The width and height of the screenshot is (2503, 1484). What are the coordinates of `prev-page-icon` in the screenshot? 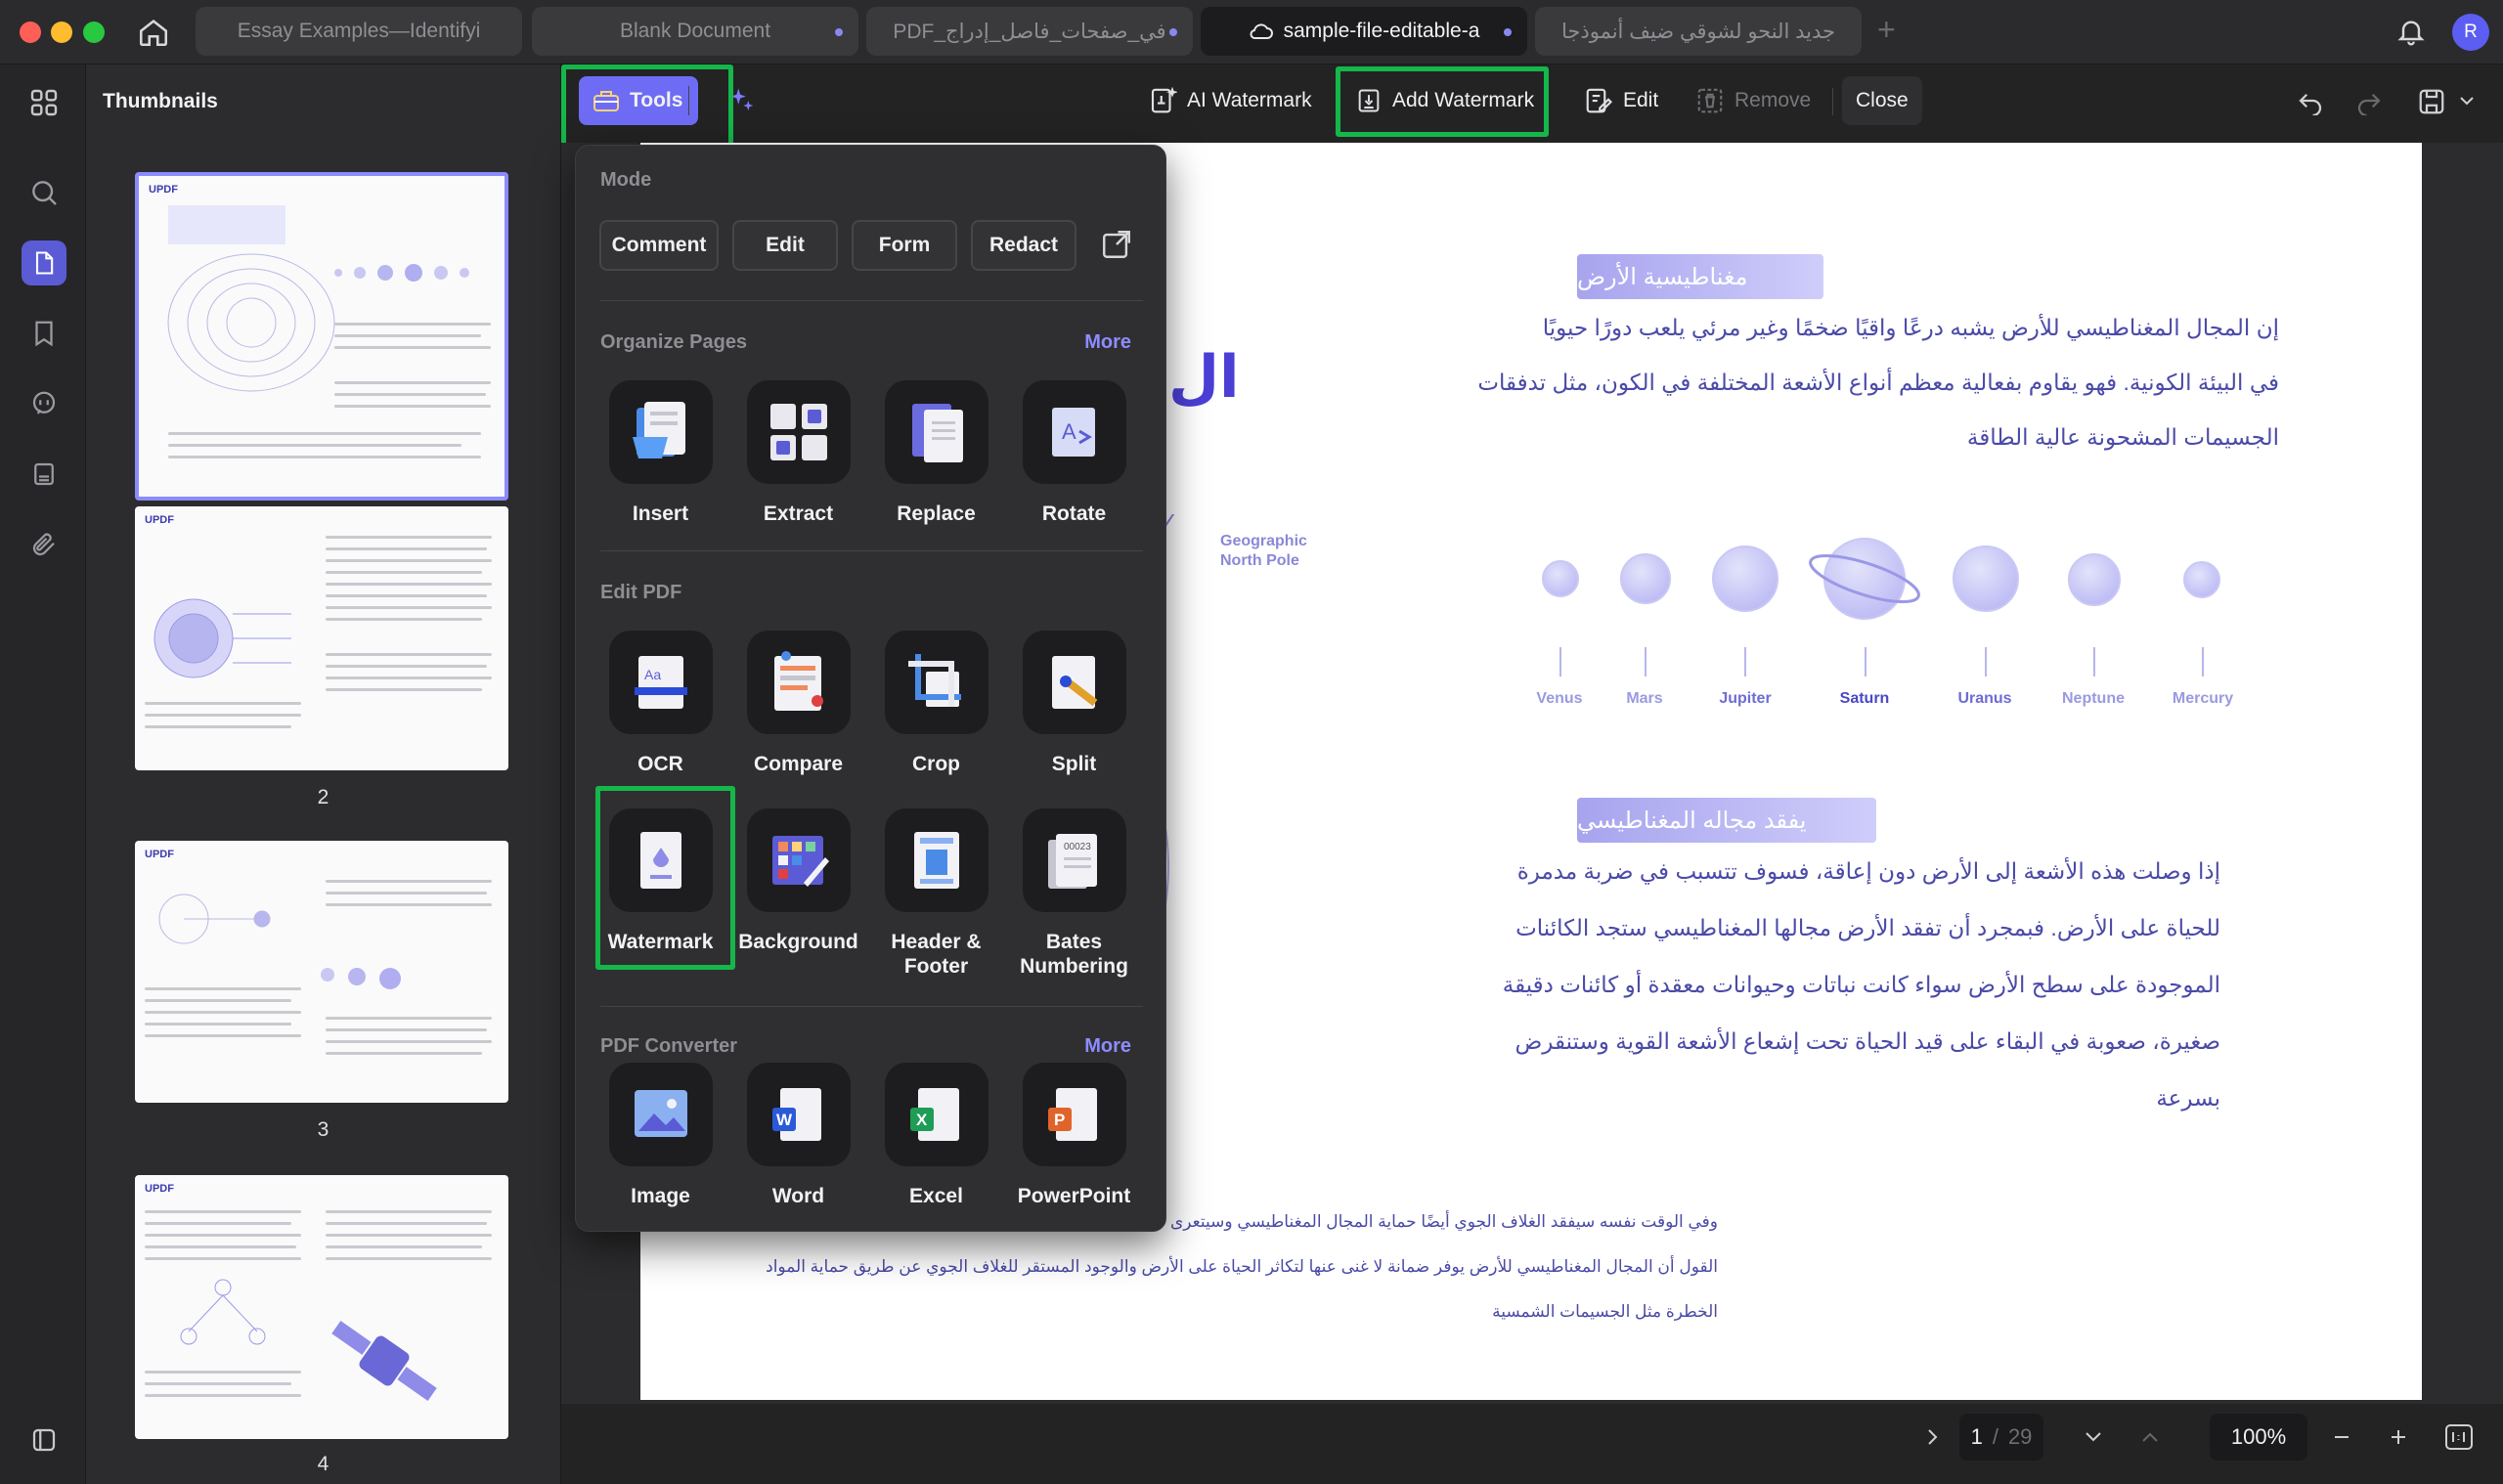 It's located at (2150, 1437).